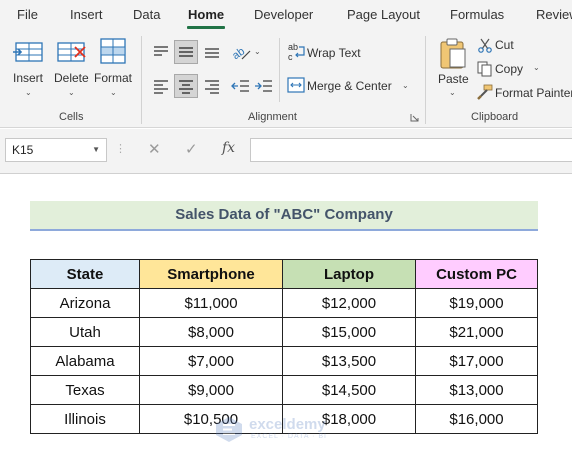  What do you see at coordinates (509, 69) in the screenshot?
I see `copy-label: Copy` at bounding box center [509, 69].